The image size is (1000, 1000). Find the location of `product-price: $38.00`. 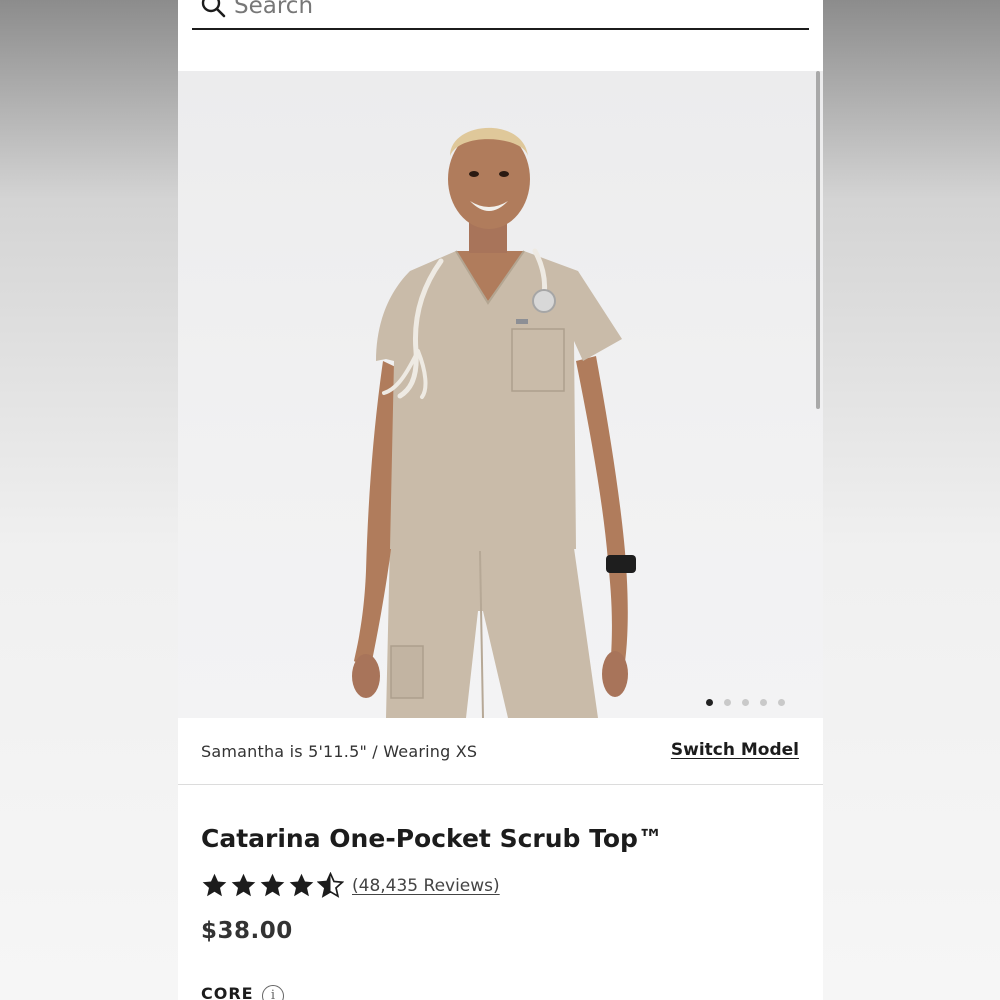

product-price: $38.00 is located at coordinates (247, 931).